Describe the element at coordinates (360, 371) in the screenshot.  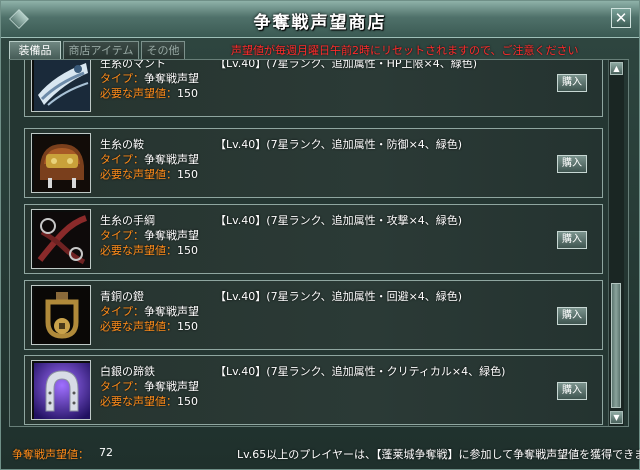
I see `item-description: 【Lv.40】(7星ランク、追加属性・クリティカル×4、緑色)` at that location.